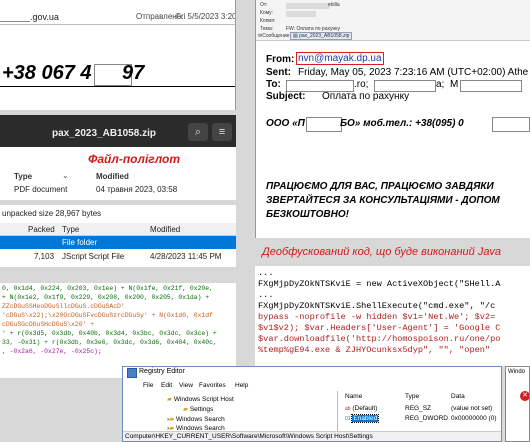  What do you see at coordinates (162, 371) in the screenshot?
I see `window-title: Registry Editor` at bounding box center [162, 371].